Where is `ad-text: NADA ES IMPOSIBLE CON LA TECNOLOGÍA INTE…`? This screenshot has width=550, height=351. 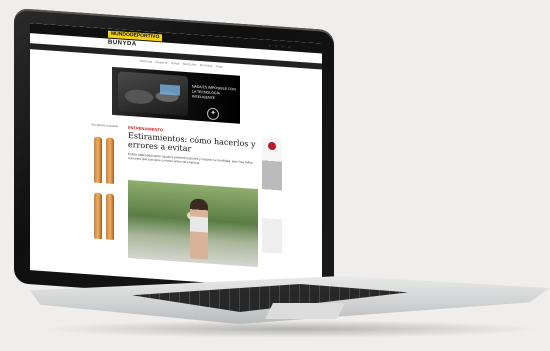
ad-text: NADA ES IMPOSIBLE CON LA TECNOLOGÍA INTE… is located at coordinates (214, 92).